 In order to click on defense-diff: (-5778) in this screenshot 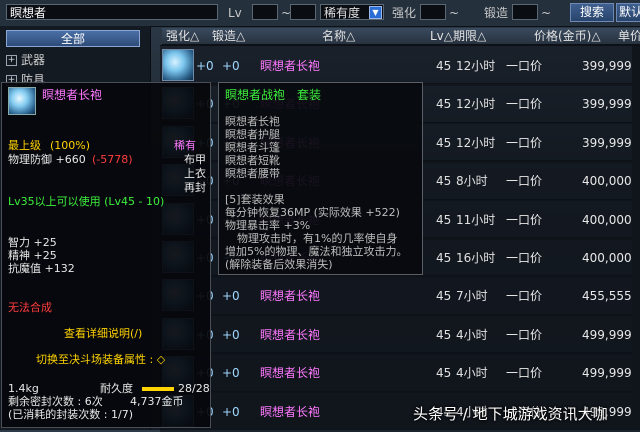, I will do `click(112, 159)`.